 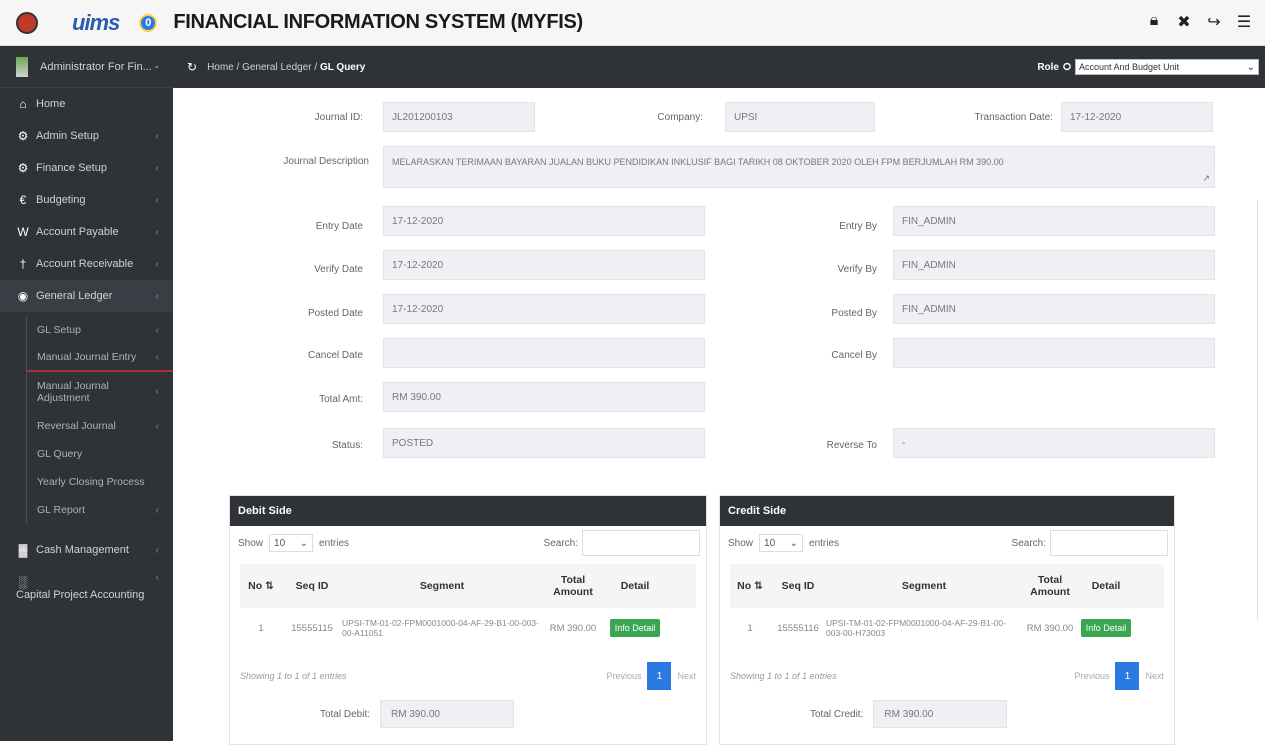 What do you see at coordinates (251, 543) in the screenshot?
I see `show-label: Show` at bounding box center [251, 543].